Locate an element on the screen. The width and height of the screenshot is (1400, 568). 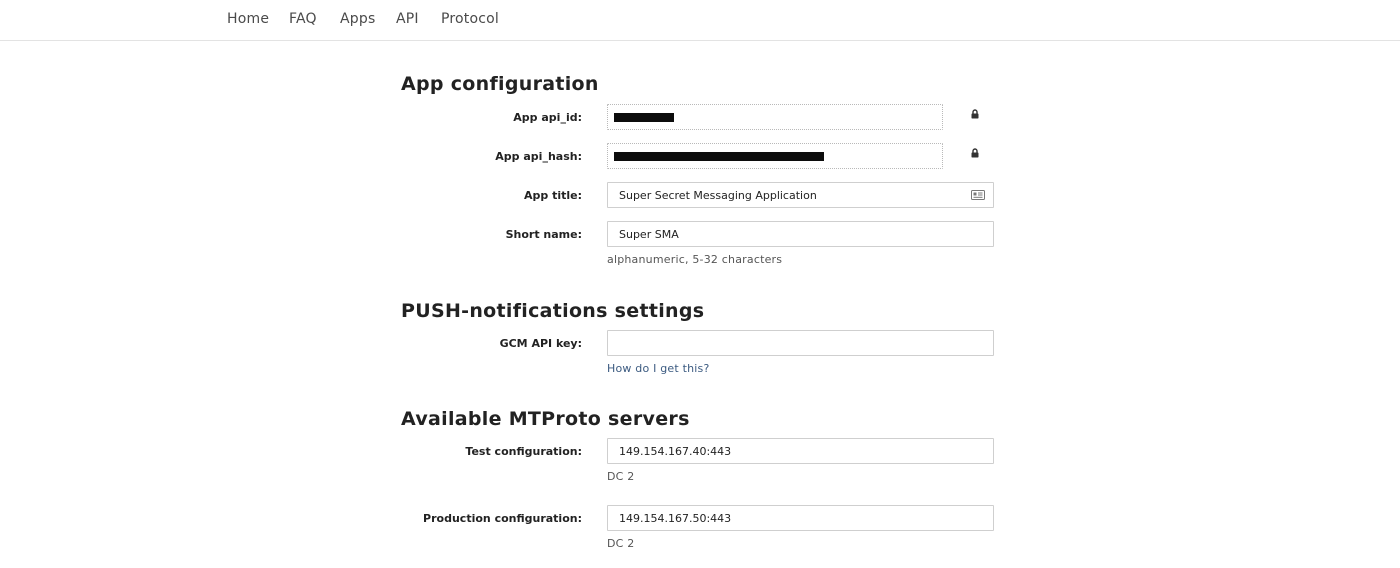
app-title-input: Super Secret Messaging Application is located at coordinates (800, 195).